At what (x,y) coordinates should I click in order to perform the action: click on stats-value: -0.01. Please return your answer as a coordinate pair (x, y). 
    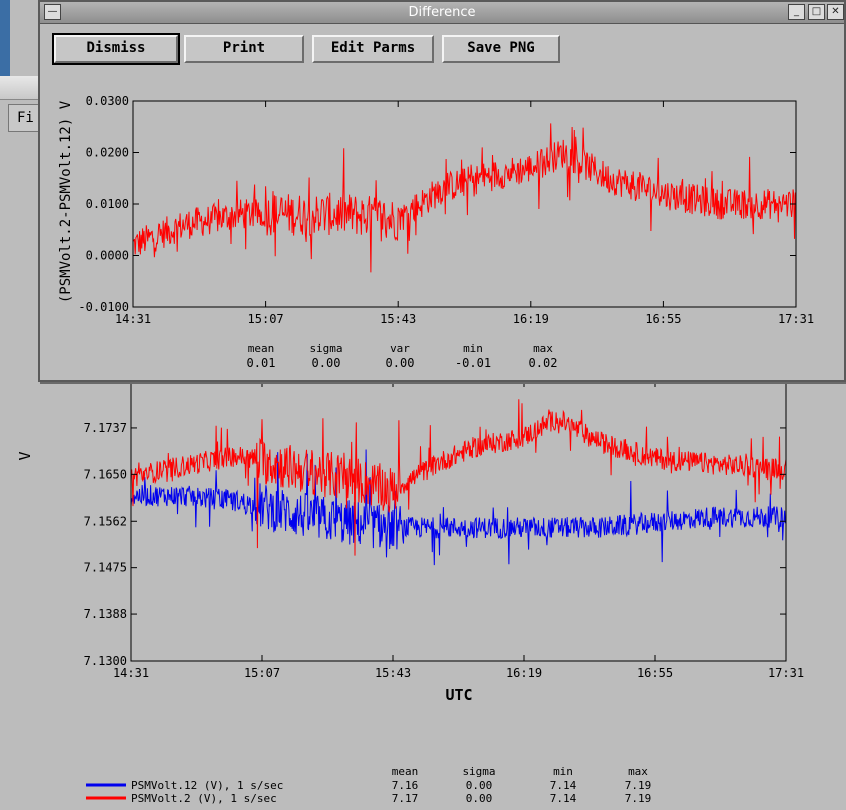
    Looking at the image, I should click on (473, 363).